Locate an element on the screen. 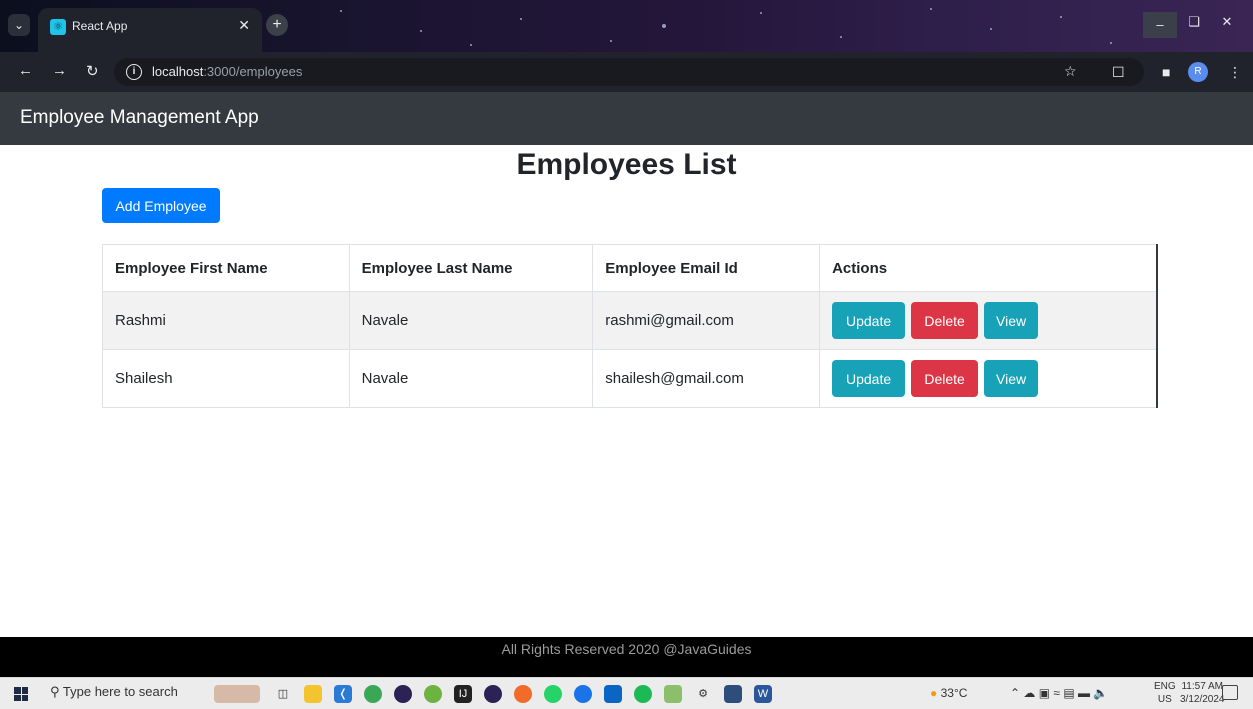 The width and height of the screenshot is (1253, 709). settings-gear-icon: ⚙ is located at coordinates (703, 694).